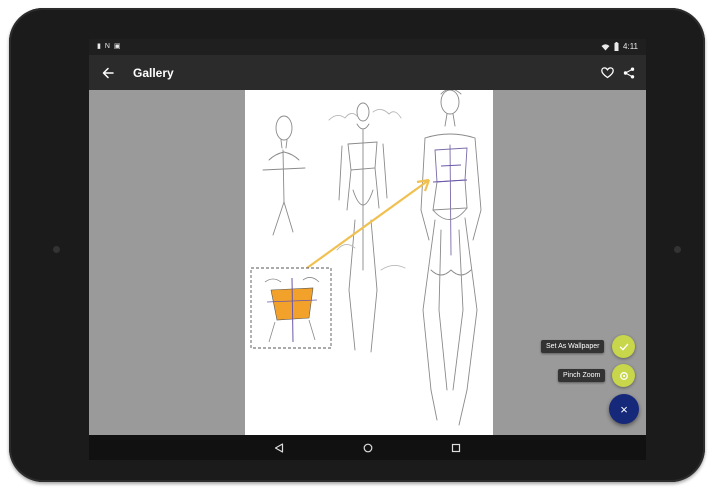  I want to click on nav-recents-icon, so click(456, 448).